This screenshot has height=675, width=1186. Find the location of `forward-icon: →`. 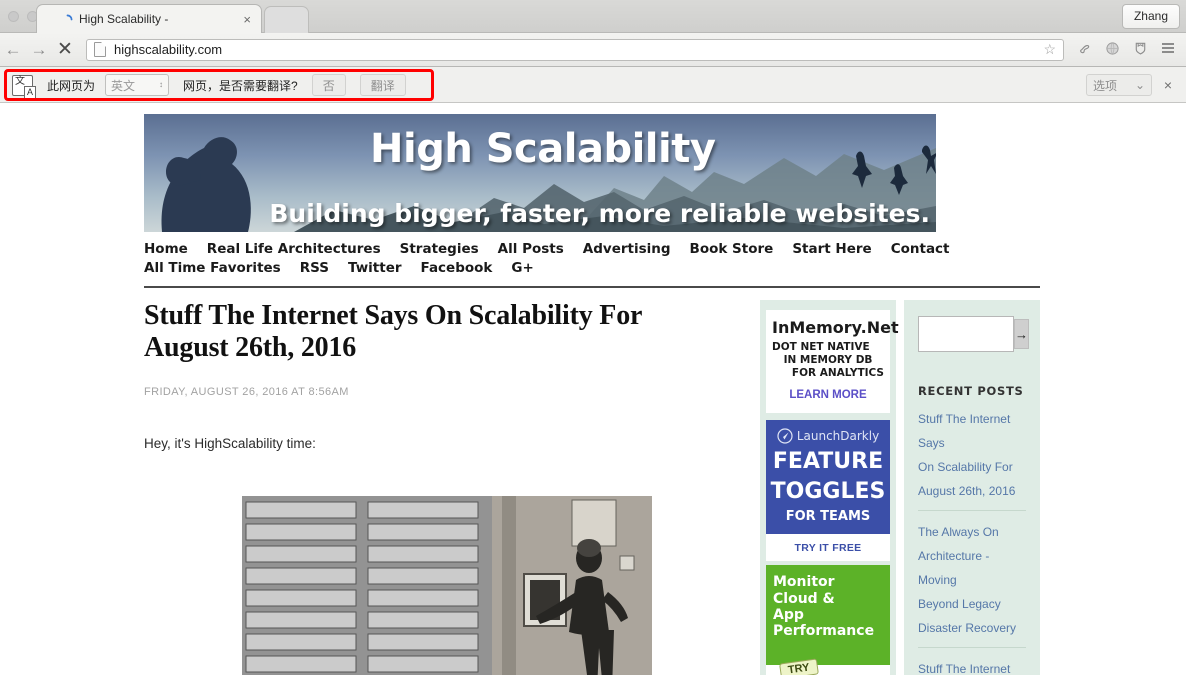

forward-icon: → is located at coordinates (39, 49).